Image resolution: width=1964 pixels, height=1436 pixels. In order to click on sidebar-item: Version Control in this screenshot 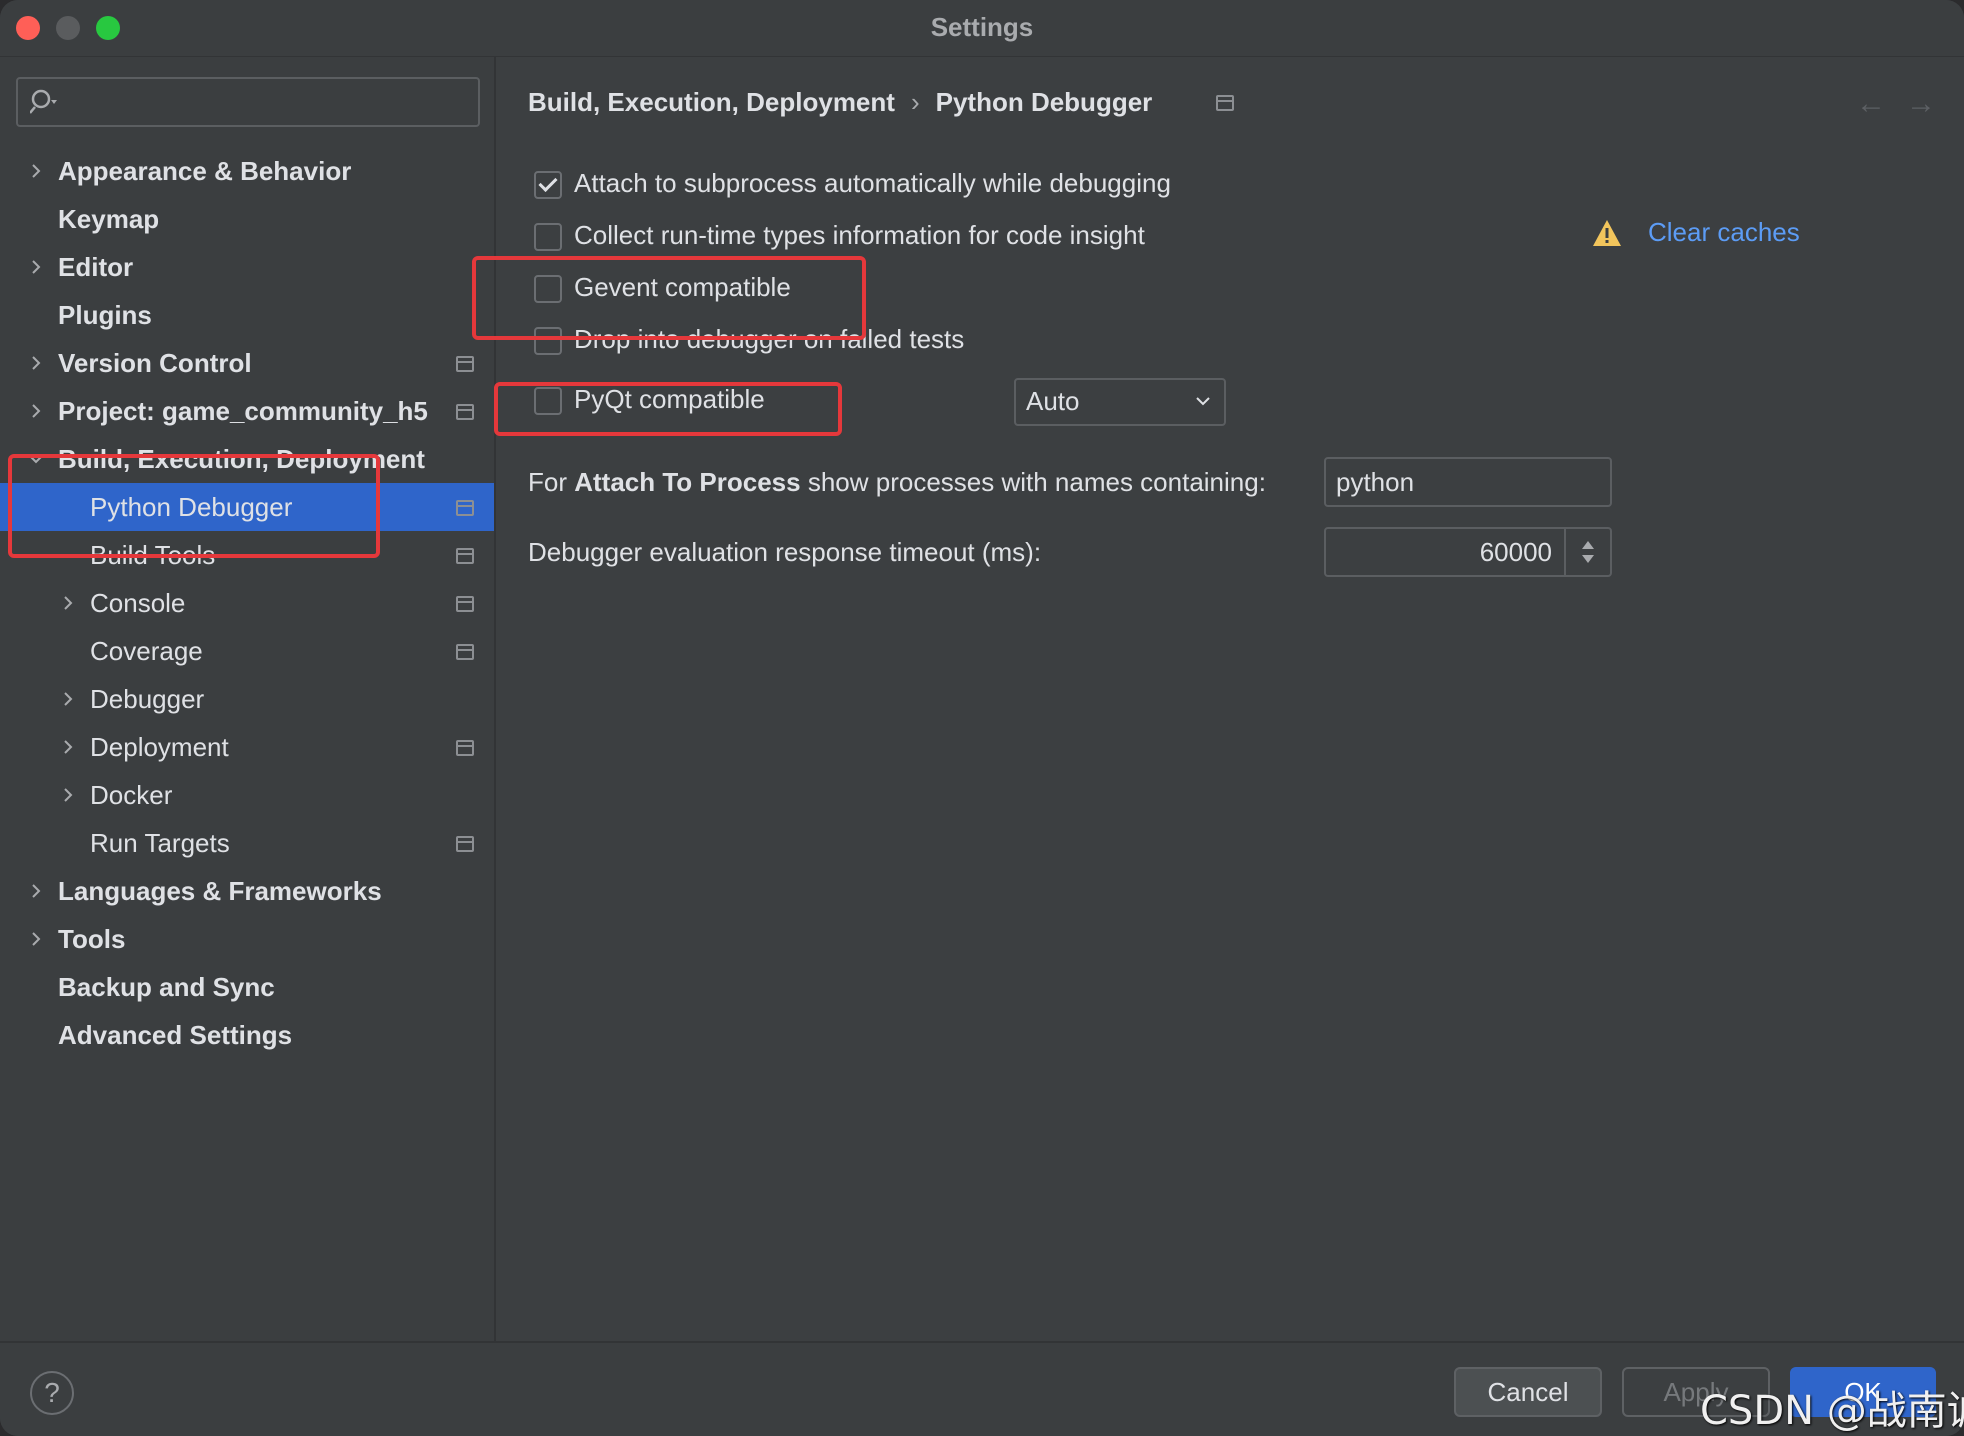, I will do `click(247, 363)`.